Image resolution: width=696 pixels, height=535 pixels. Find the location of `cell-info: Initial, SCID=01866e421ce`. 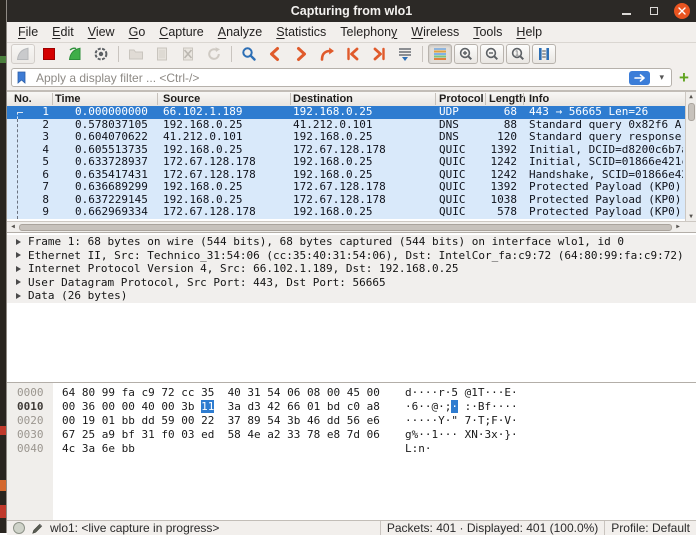

cell-info: Initial, SCID=01866e421ce is located at coordinates (606, 162).